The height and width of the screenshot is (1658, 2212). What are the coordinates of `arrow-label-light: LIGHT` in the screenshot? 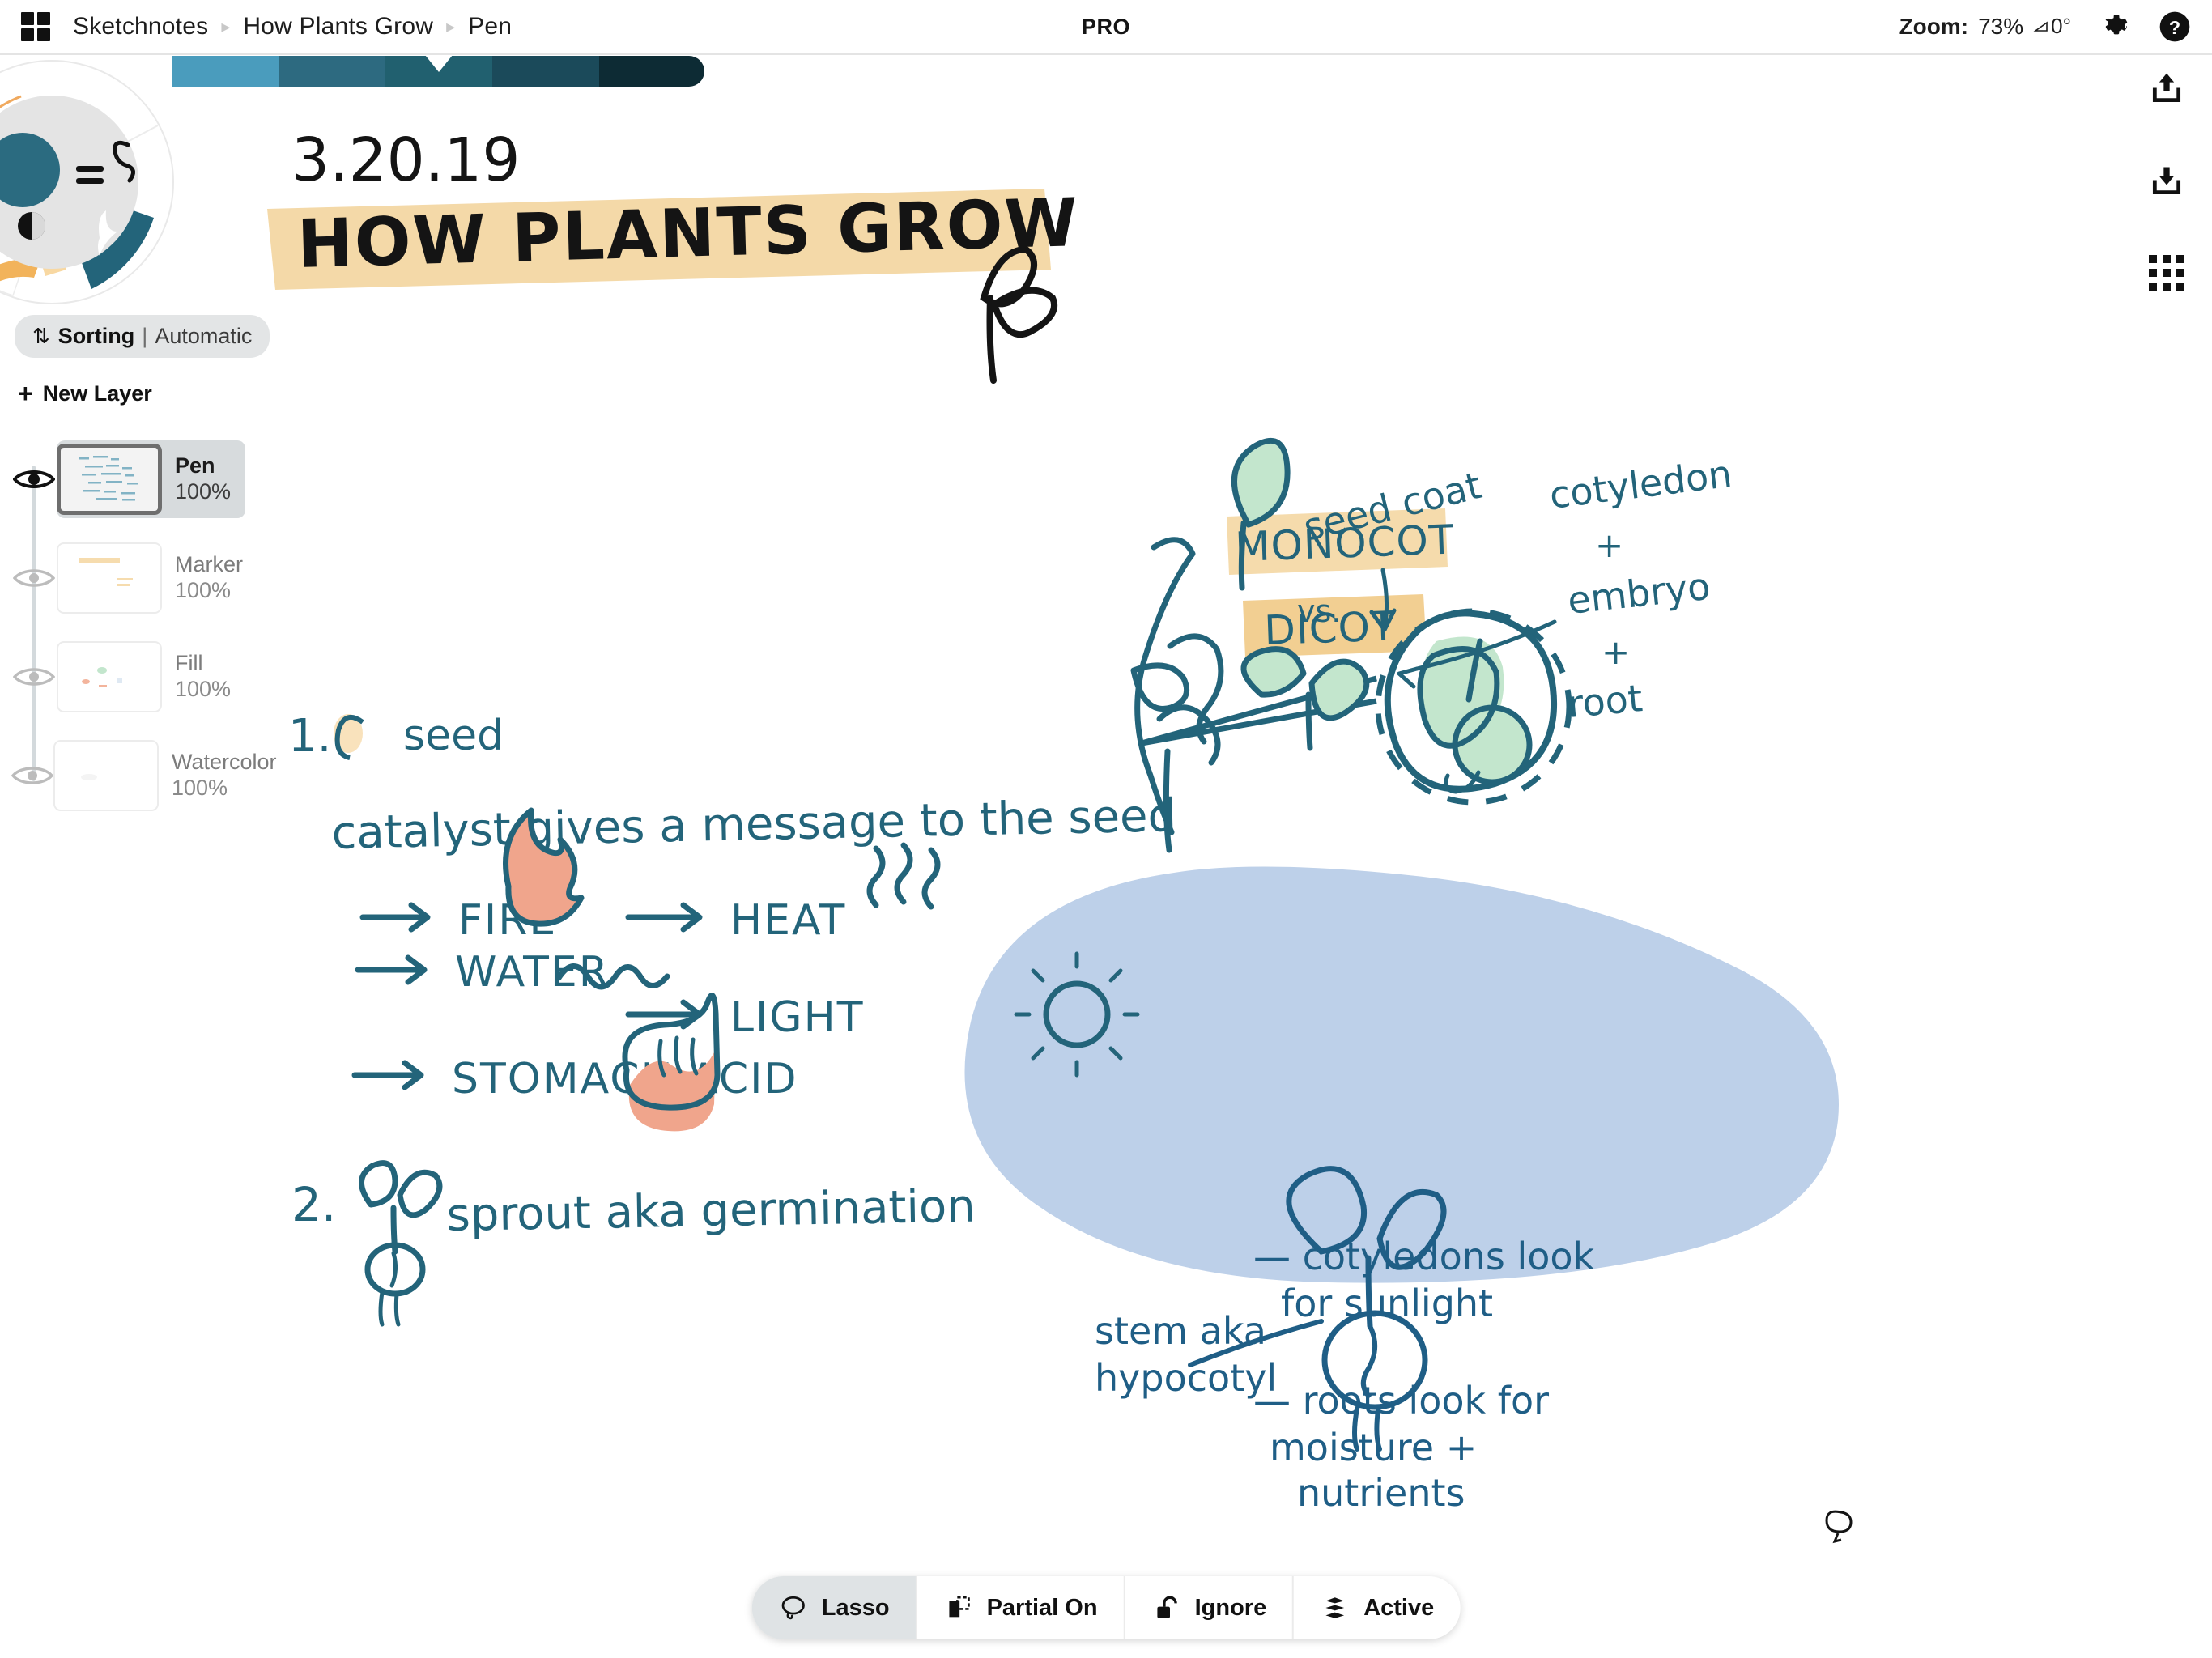 It's located at (797, 1017).